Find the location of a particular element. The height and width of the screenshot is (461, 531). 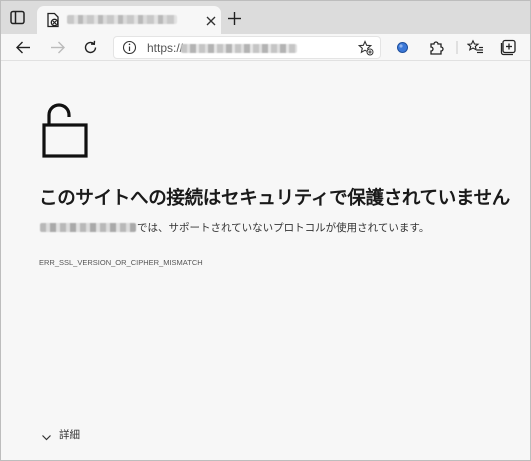

address-bar: https:// is located at coordinates (247, 47).